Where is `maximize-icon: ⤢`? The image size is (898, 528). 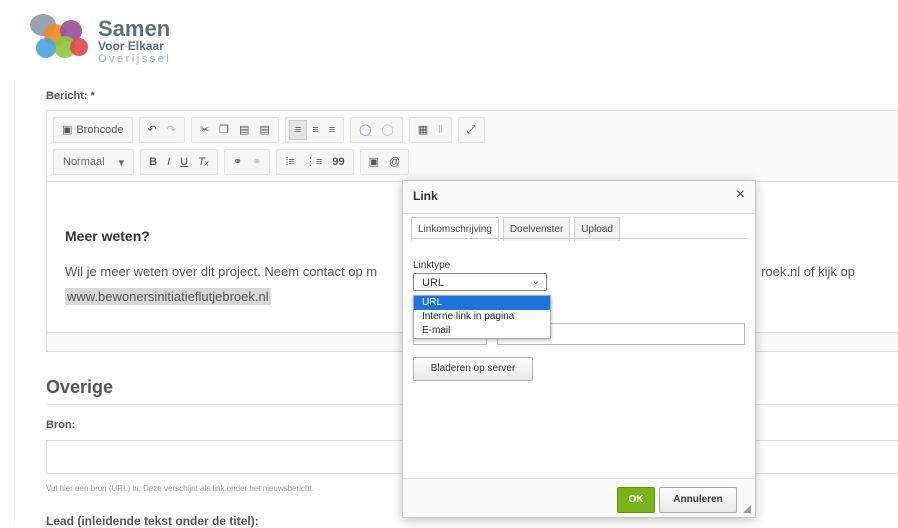
maximize-icon: ⤢ is located at coordinates (471, 130).